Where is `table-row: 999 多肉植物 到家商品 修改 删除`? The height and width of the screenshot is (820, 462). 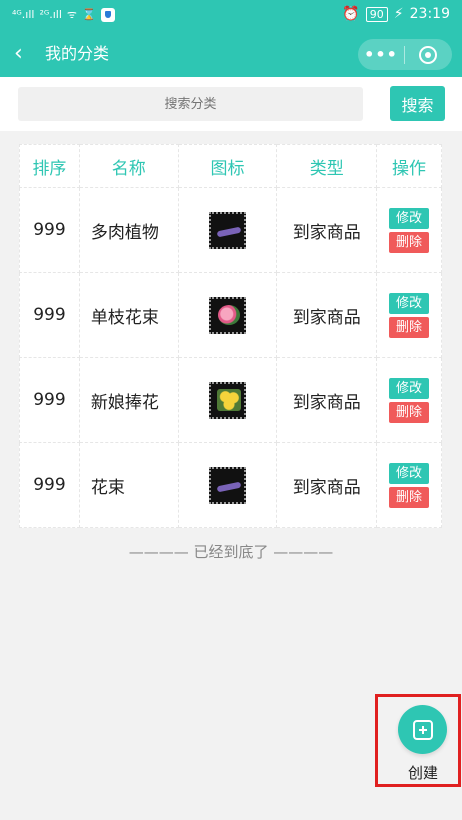
table-row: 999 多肉植物 到家商品 修改 删除 is located at coordinates (230, 230).